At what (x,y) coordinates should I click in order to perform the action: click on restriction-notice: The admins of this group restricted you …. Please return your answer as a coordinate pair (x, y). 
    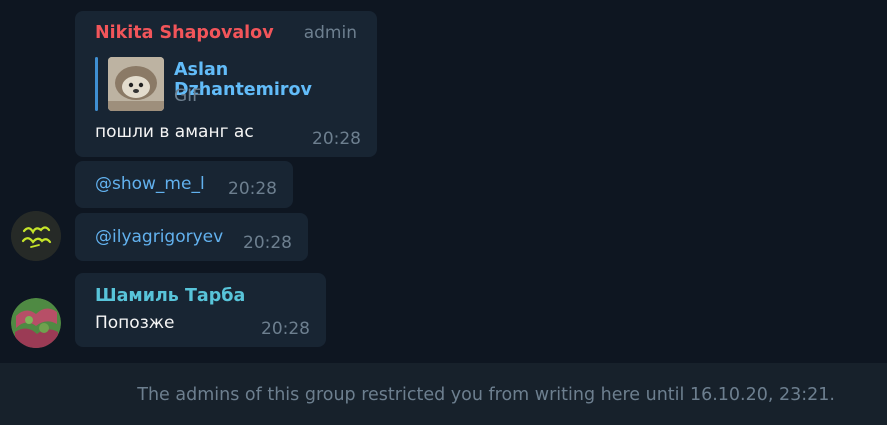
    Looking at the image, I should click on (486, 395).